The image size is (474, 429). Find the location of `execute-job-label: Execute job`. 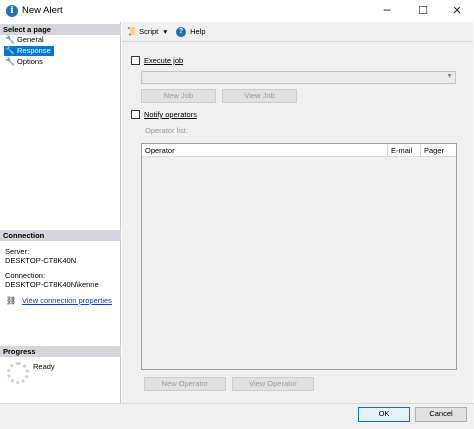

execute-job-label: Execute job is located at coordinates (163, 61).